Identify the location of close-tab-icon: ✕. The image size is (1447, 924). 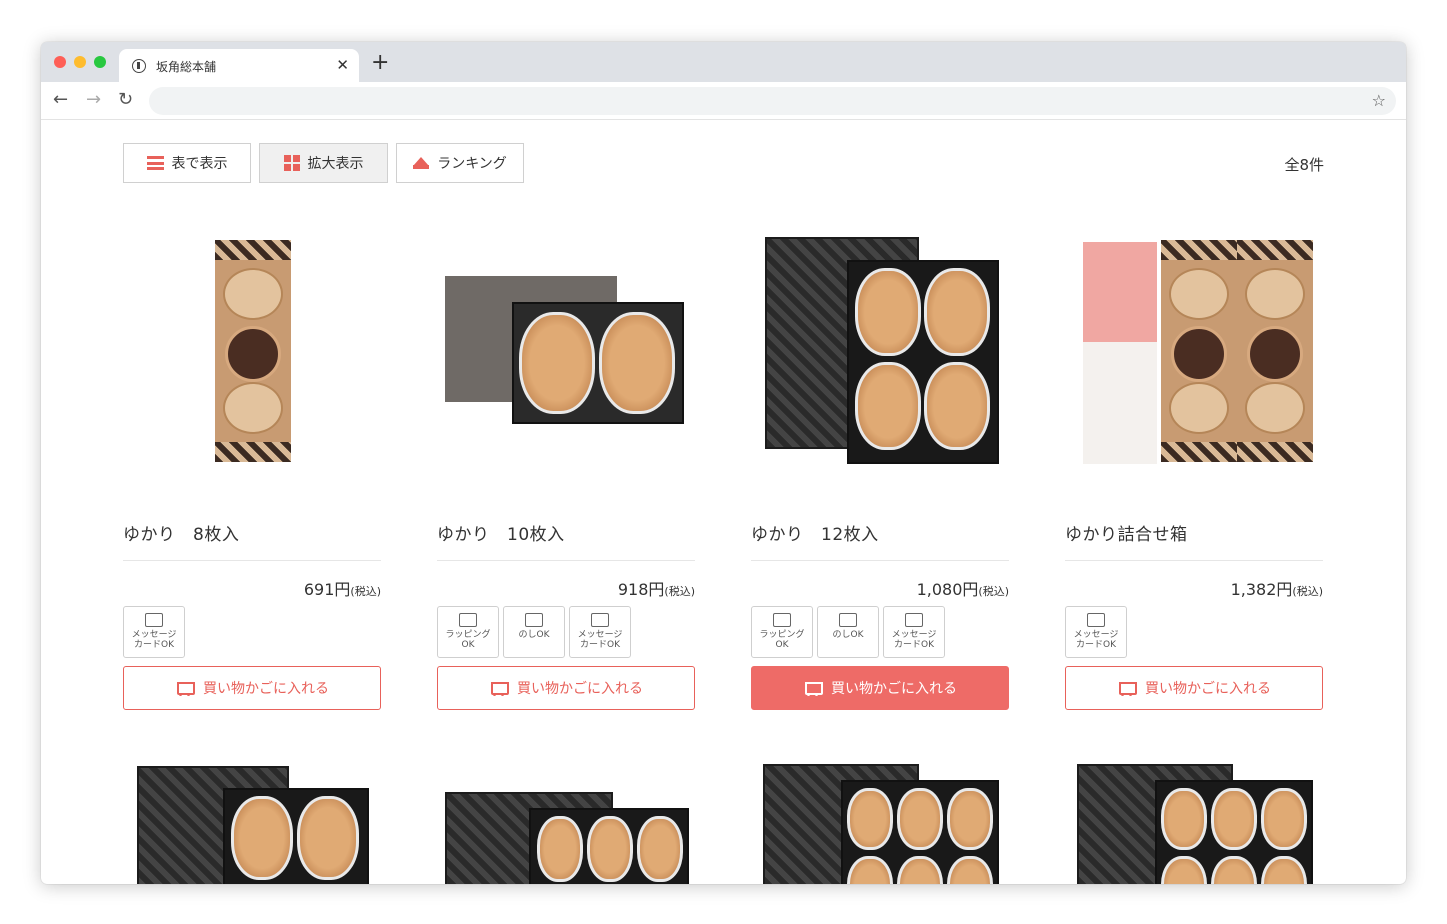
(342, 65).